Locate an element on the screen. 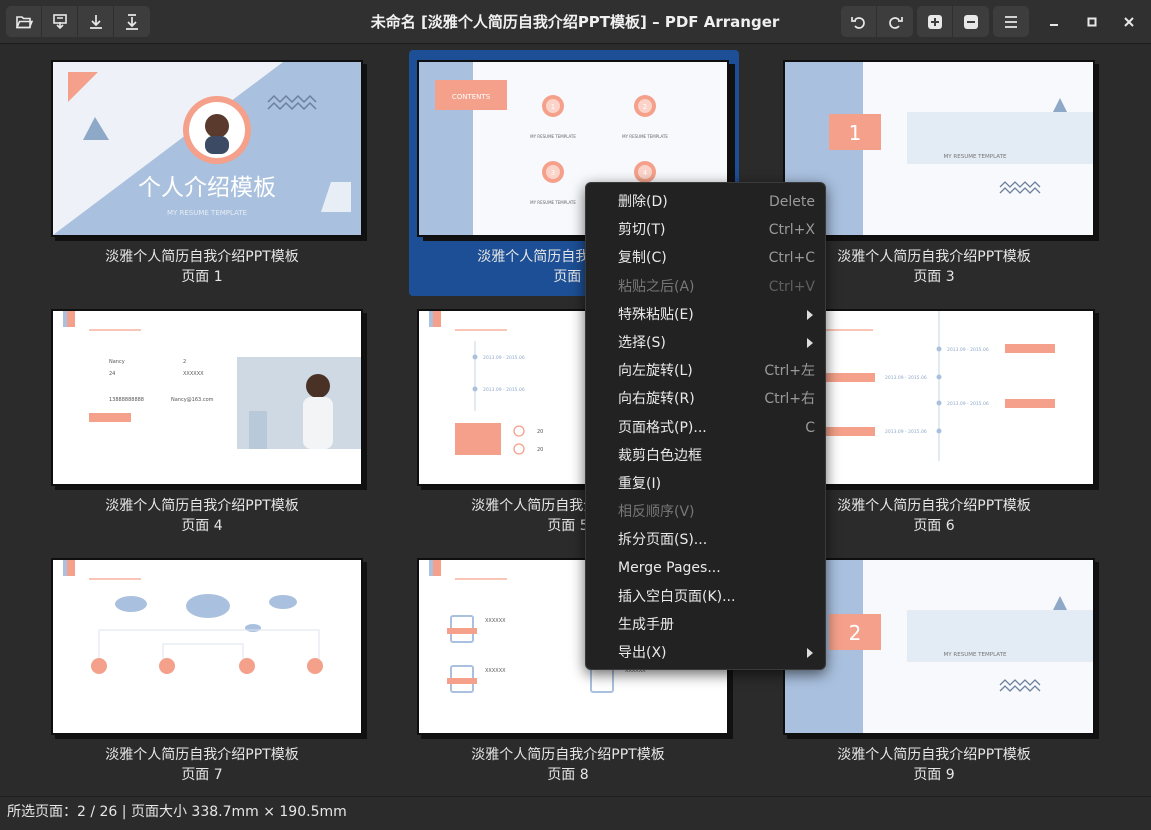 This screenshot has height=830, width=1151. open-file-button is located at coordinates (24, 21).